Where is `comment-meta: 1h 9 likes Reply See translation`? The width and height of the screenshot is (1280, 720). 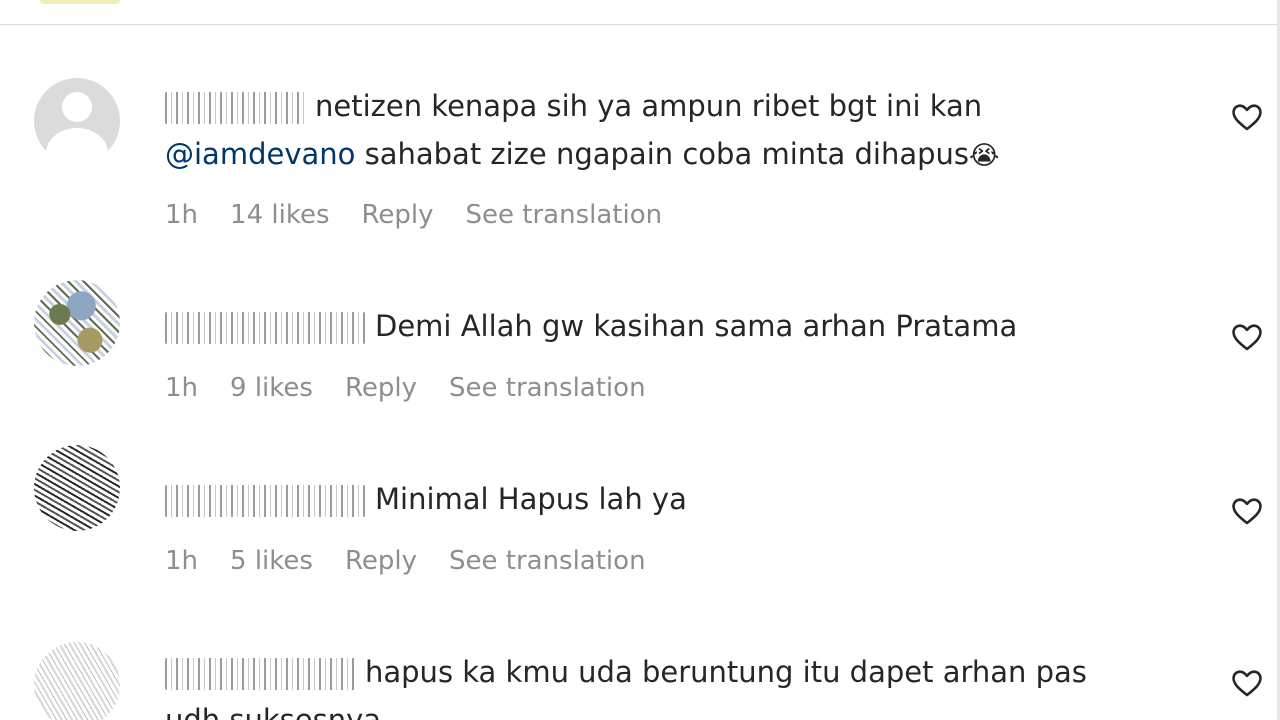
comment-meta: 1h 9 likes Reply See translation is located at coordinates (421, 388).